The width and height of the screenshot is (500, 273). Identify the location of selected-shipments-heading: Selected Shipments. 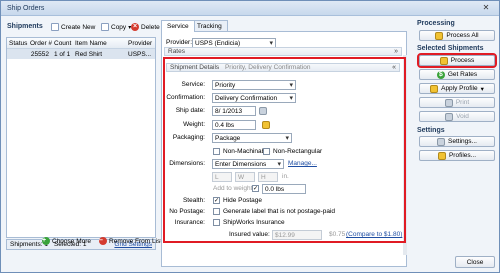
(450, 48).